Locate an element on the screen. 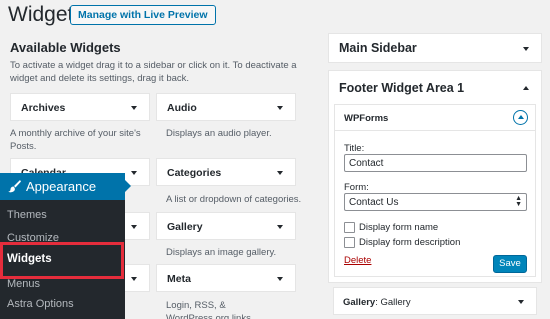  widget-audio: Audio is located at coordinates (226, 107).